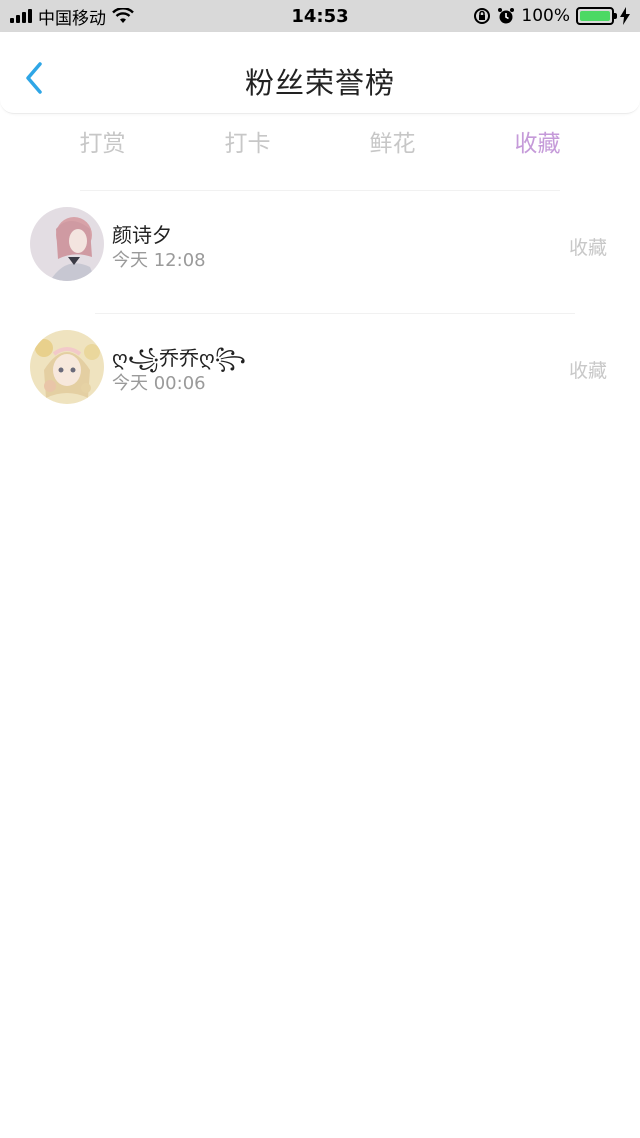 The height and width of the screenshot is (1138, 640). Describe the element at coordinates (320, 16) in the screenshot. I see `status-bar: 中国移动 14:53 100%` at that location.